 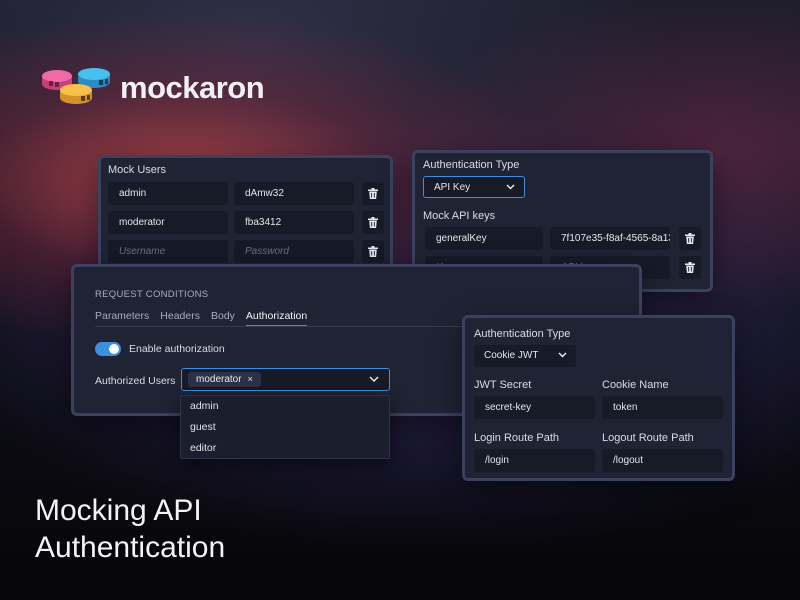 I want to click on mock-users-title: Mock Users, so click(x=137, y=170).